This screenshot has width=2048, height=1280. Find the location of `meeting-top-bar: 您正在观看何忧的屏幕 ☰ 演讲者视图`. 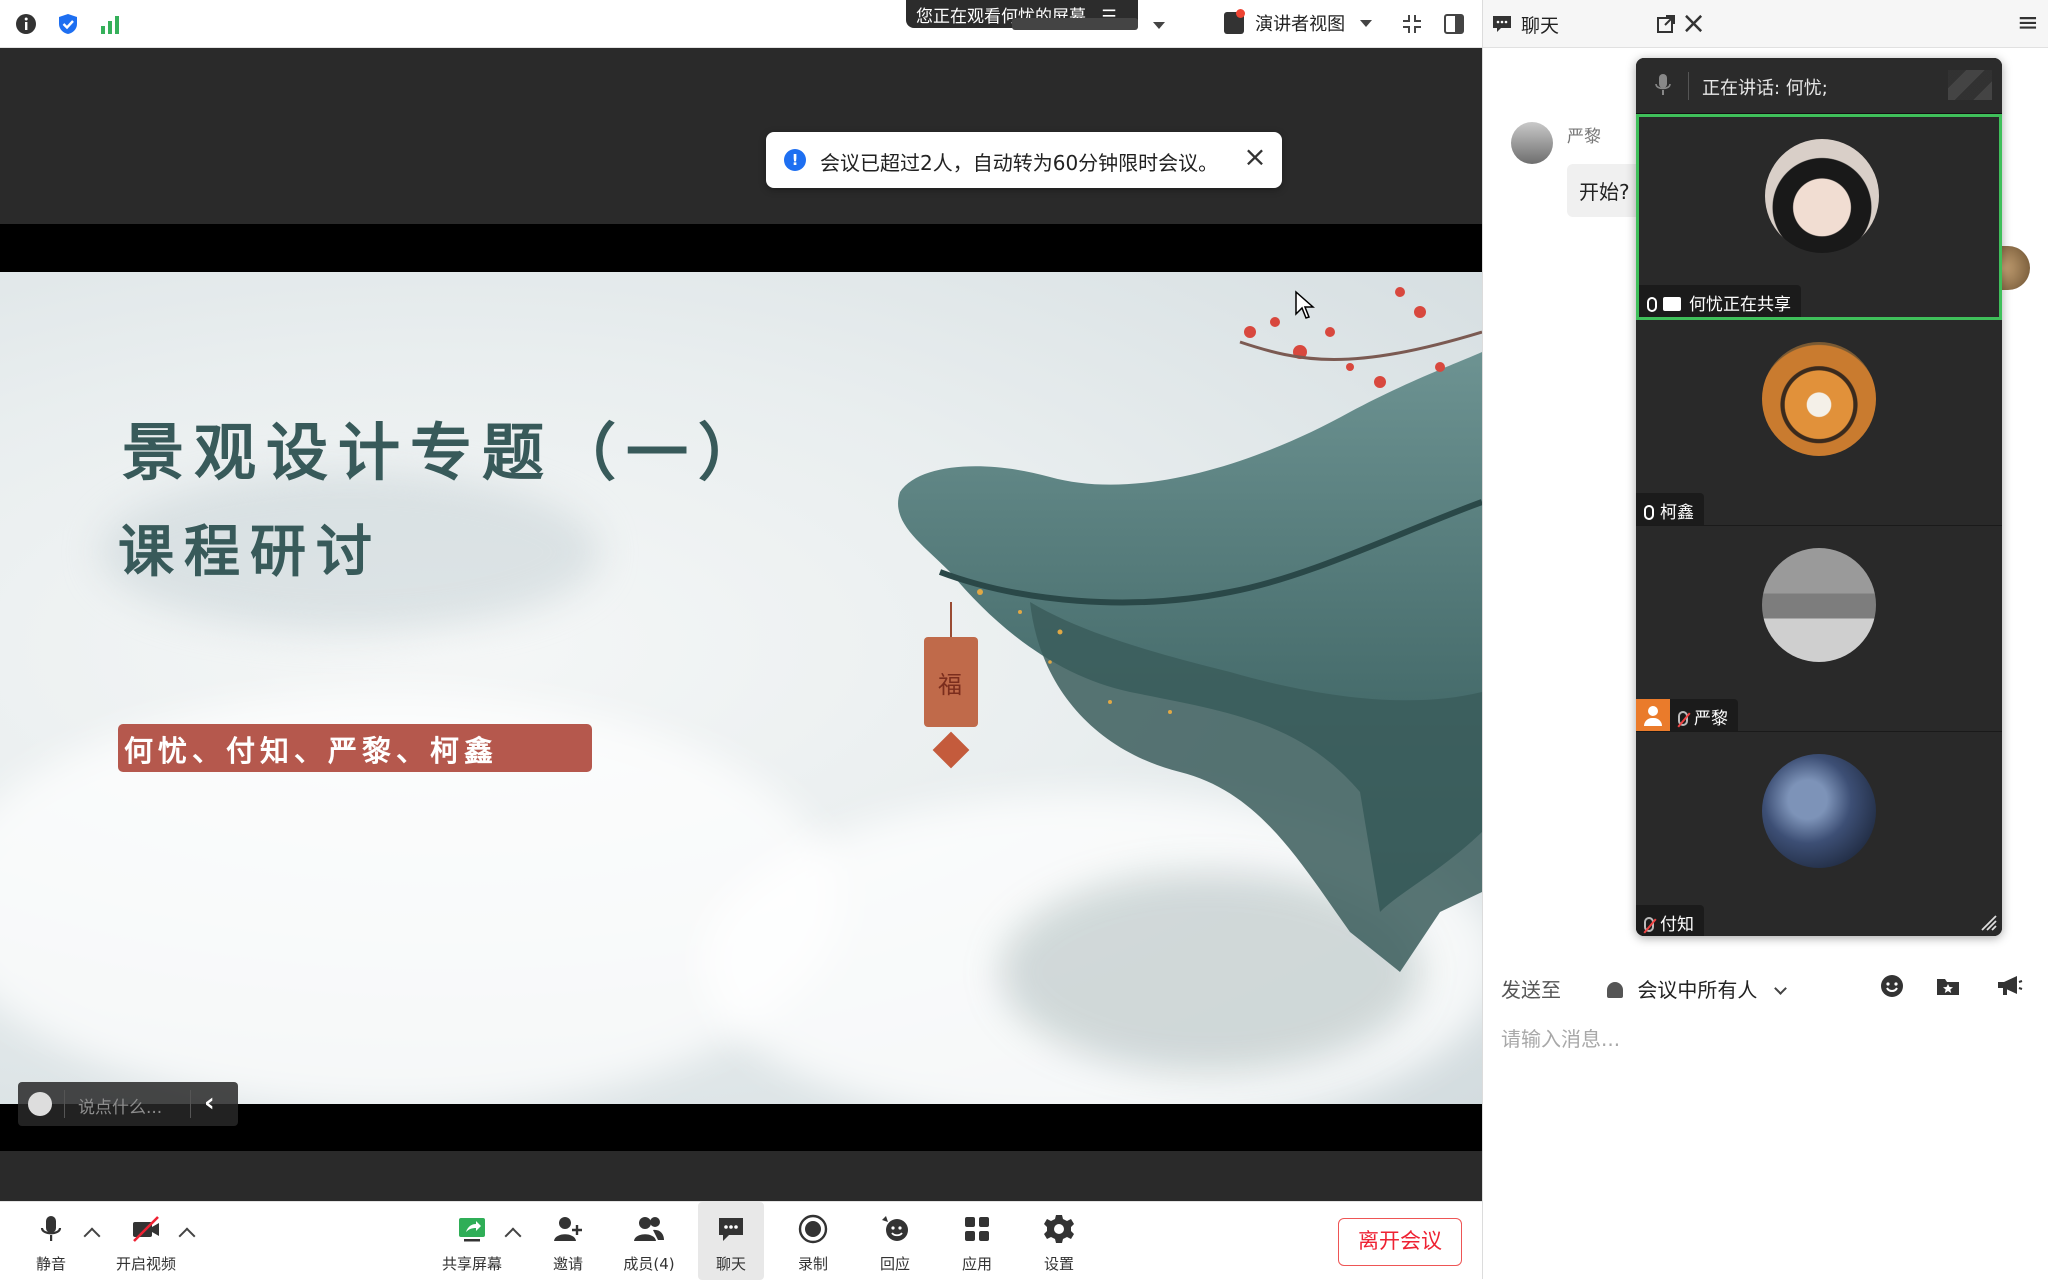

meeting-top-bar: 您正在观看何忧的屏幕 ☰ 演讲者视图 is located at coordinates (741, 24).